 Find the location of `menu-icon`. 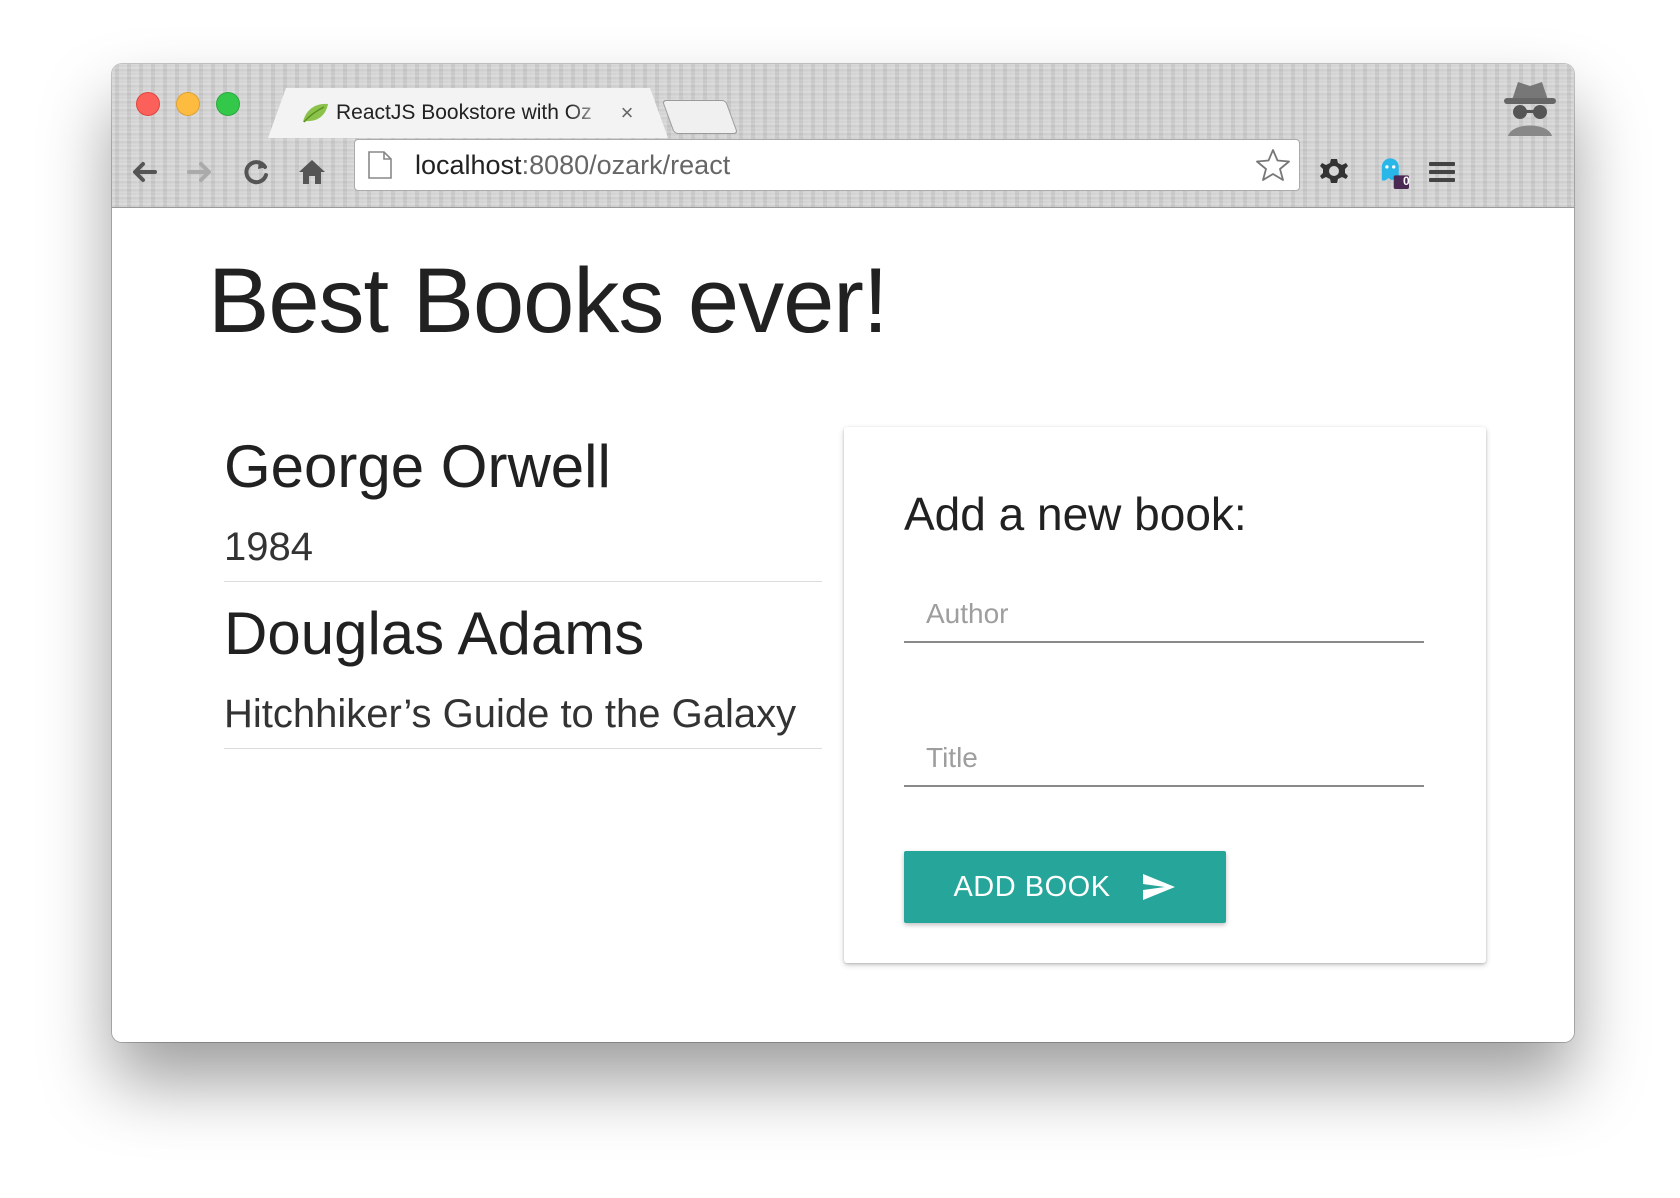

menu-icon is located at coordinates (1442, 172).